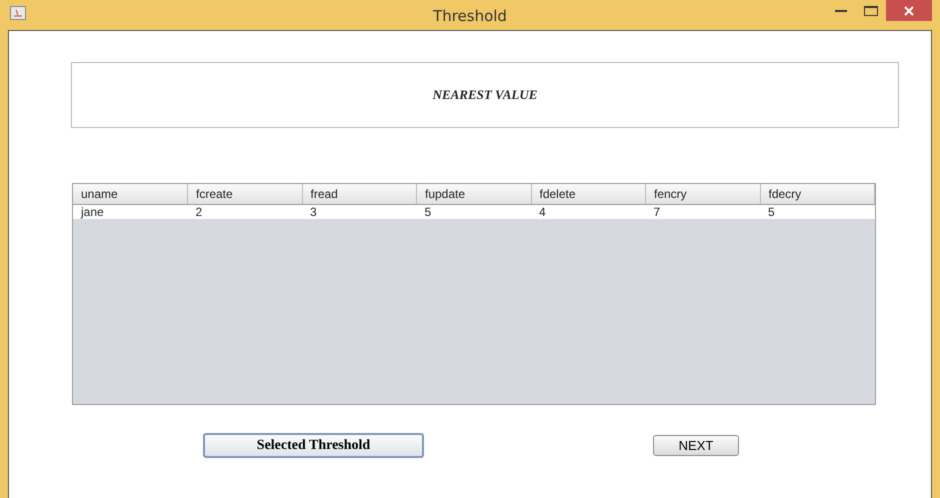 The height and width of the screenshot is (498, 940). What do you see at coordinates (485, 95) in the screenshot?
I see `heading: NEAREST VALUE` at bounding box center [485, 95].